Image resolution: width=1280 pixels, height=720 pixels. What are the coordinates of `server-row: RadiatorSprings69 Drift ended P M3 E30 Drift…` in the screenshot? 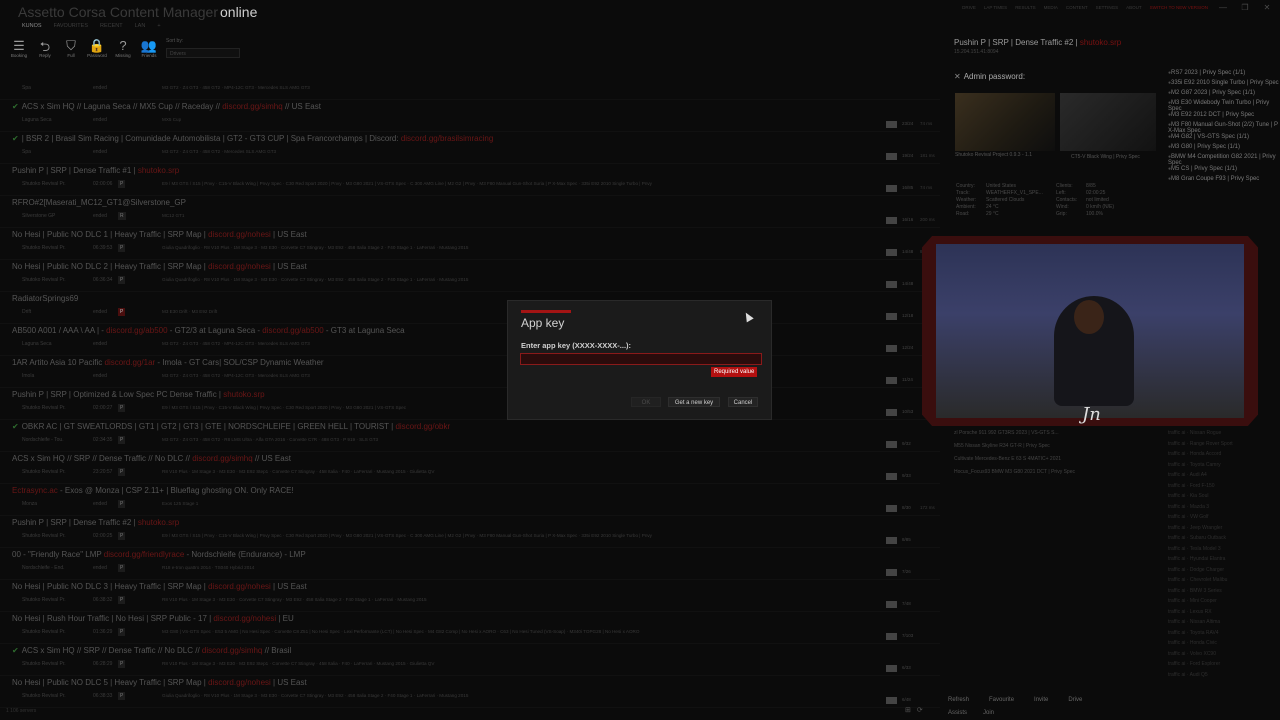 It's located at (470, 308).